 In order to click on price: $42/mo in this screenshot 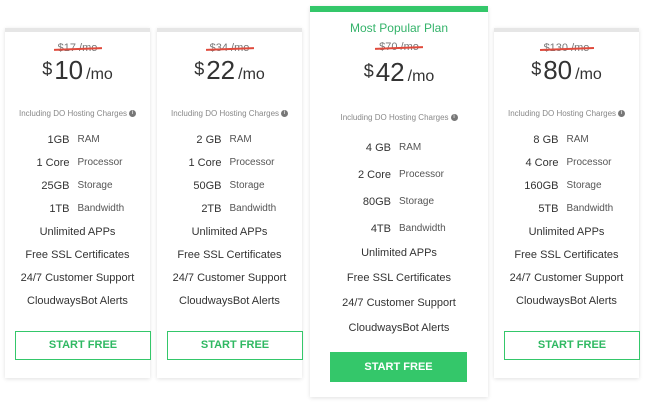, I will do `click(399, 75)`.